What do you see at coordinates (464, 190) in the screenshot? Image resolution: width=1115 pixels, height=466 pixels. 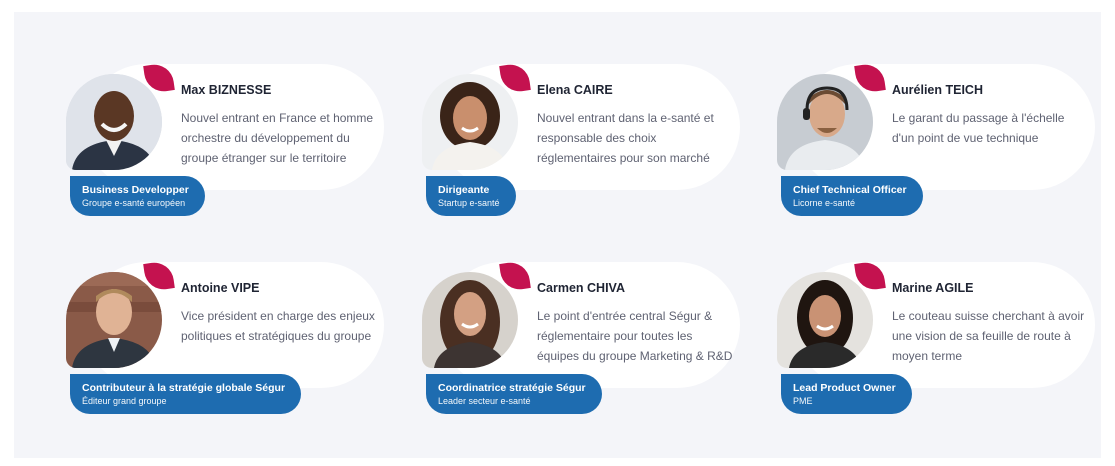 I see `persona-role: Dirigeante` at bounding box center [464, 190].